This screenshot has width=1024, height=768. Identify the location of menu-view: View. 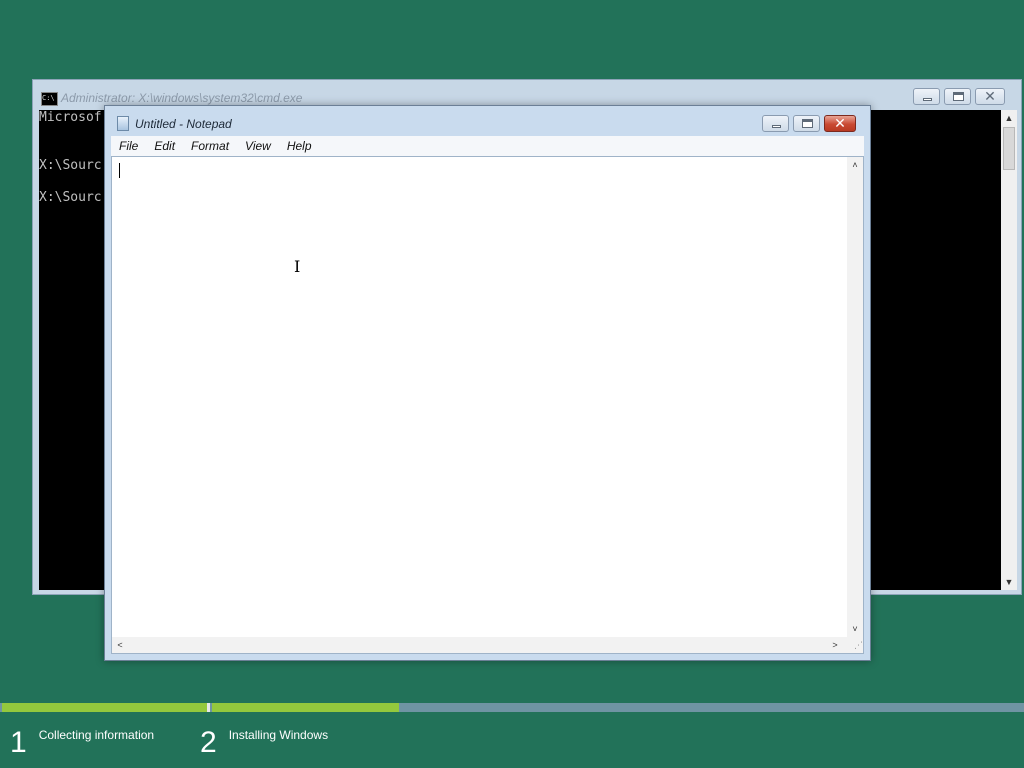
(258, 146).